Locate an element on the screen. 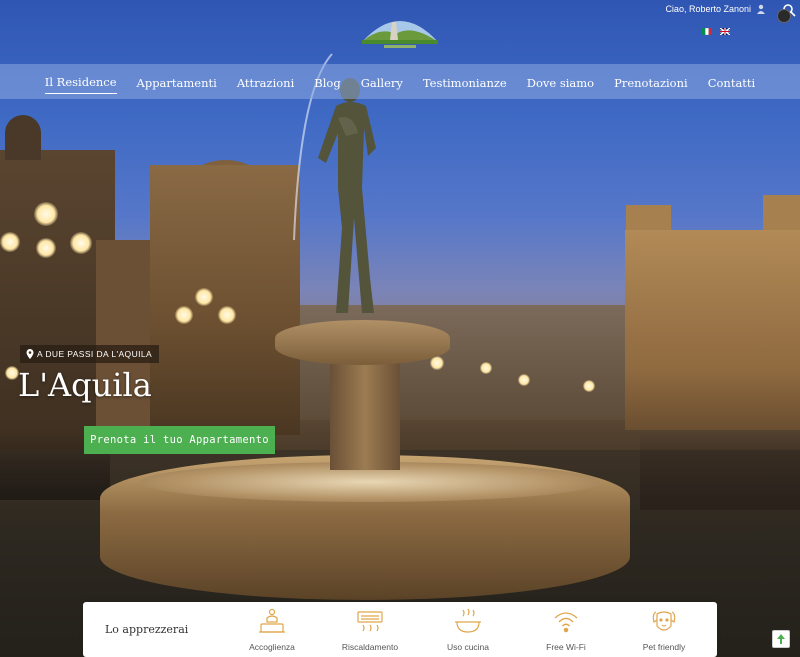  reception-bell-icon is located at coordinates (272, 620).